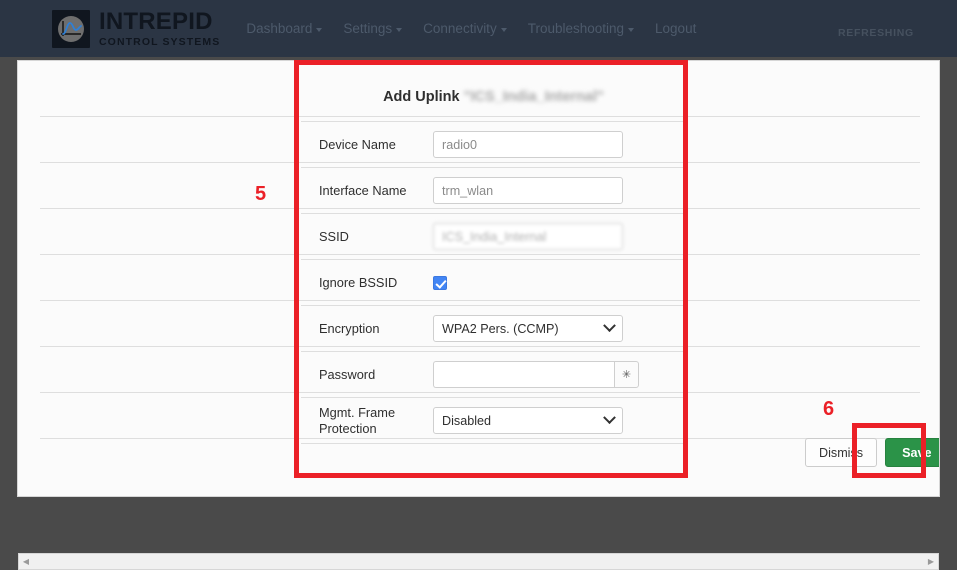 This screenshot has height=570, width=957. I want to click on interface-name-input, so click(528, 190).